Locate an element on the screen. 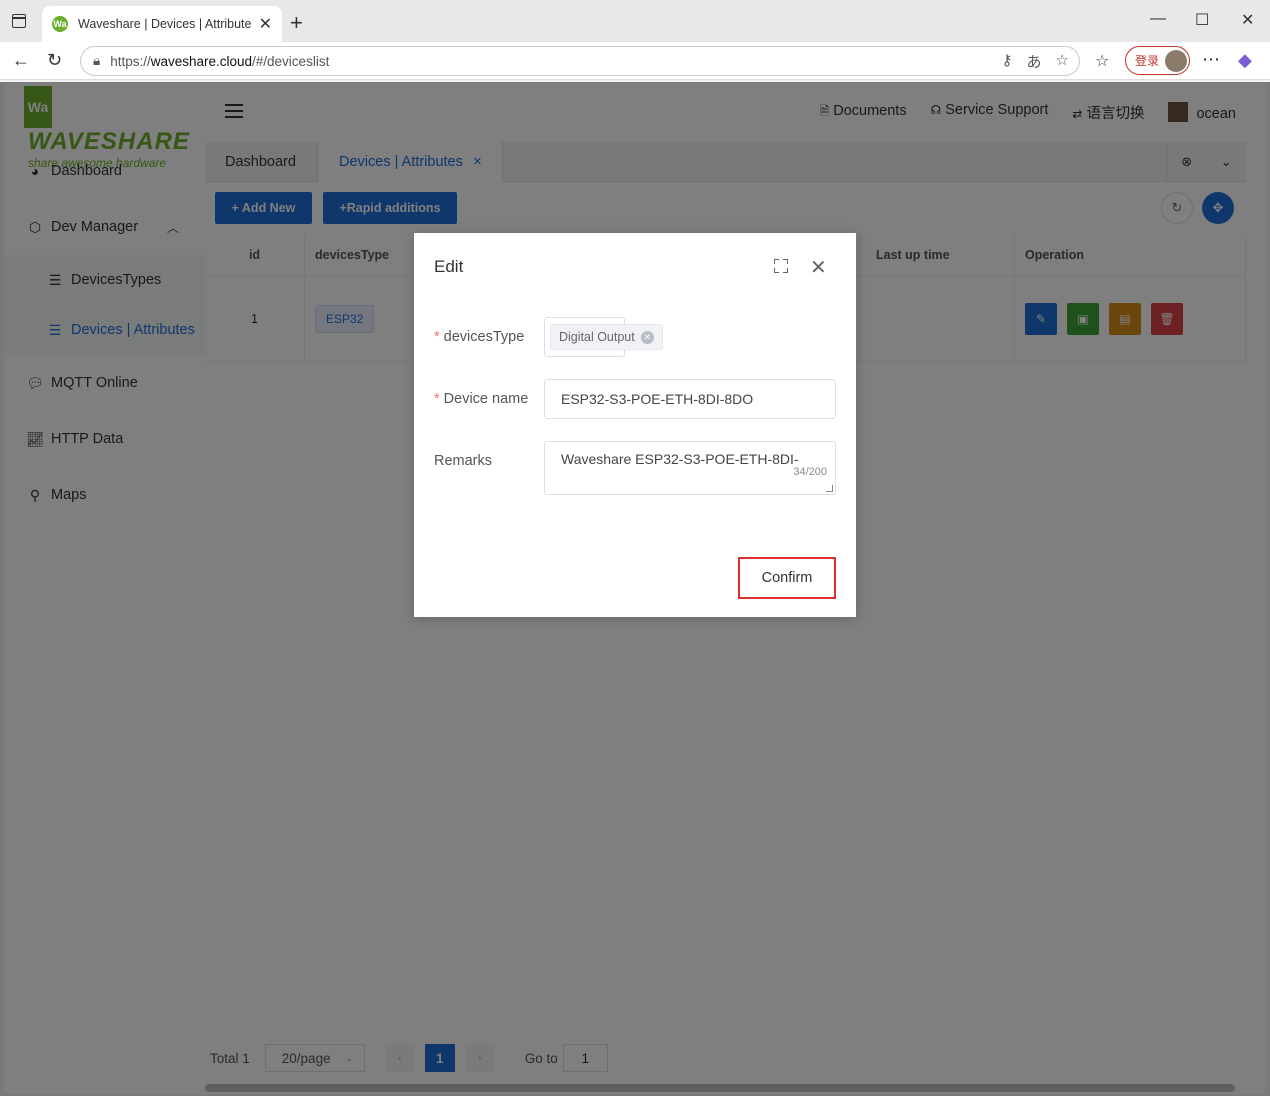 Image resolution: width=1270 pixels, height=1096 pixels. maximize-icon: ☐ is located at coordinates (1202, 20).